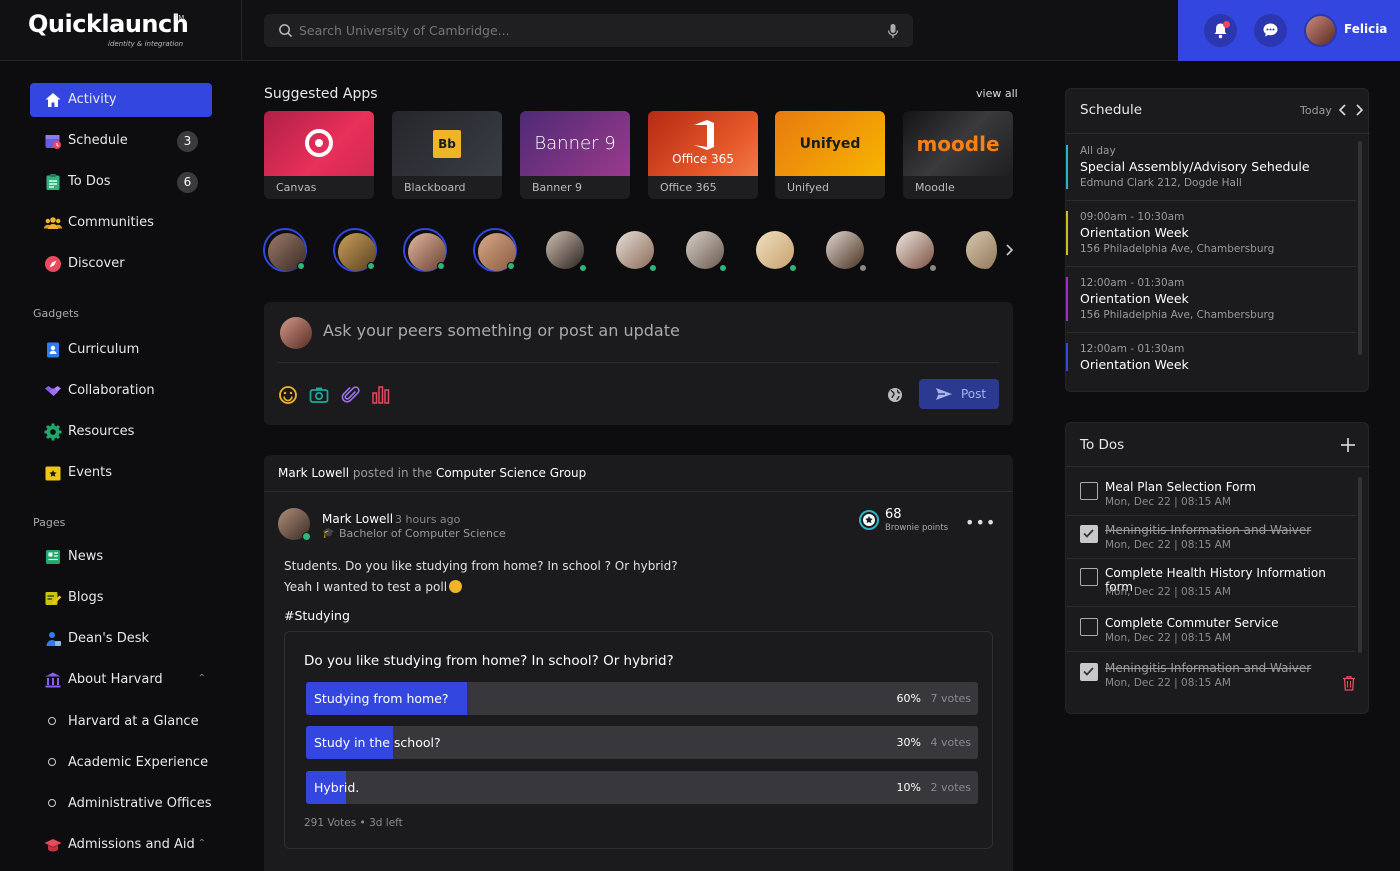  I want to click on event-location: 156 Philadelphia Ave, Chambersburg, so click(1177, 249).